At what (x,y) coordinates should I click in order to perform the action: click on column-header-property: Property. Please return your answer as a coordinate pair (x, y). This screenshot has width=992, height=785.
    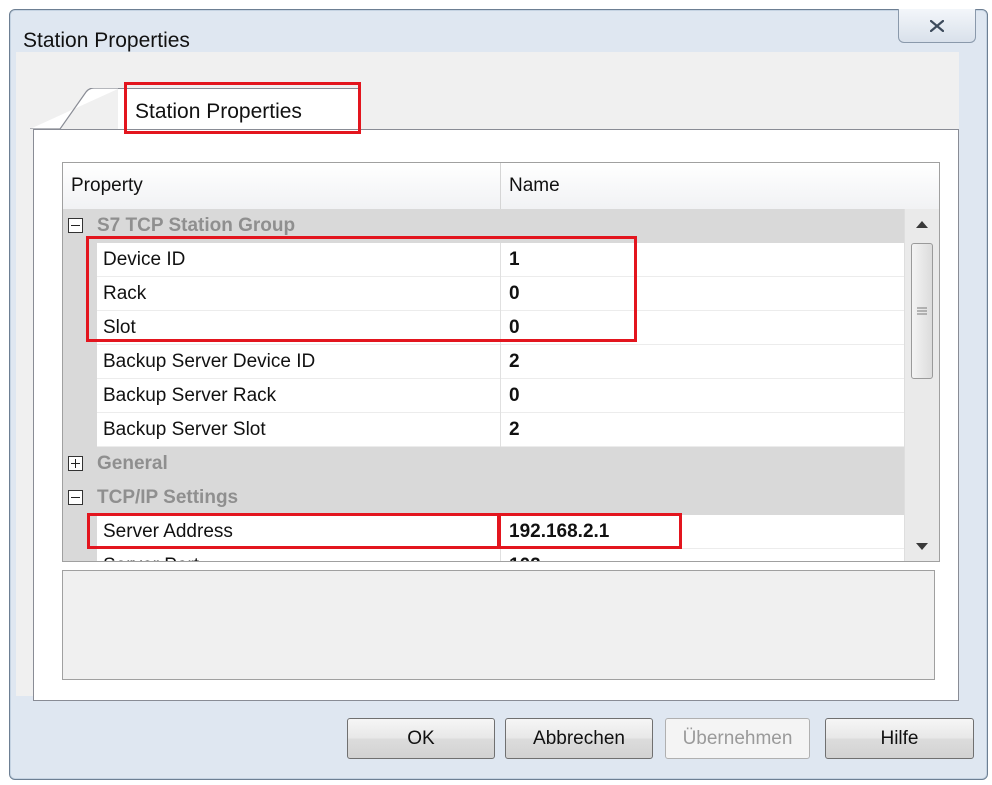
    Looking at the image, I should click on (282, 186).